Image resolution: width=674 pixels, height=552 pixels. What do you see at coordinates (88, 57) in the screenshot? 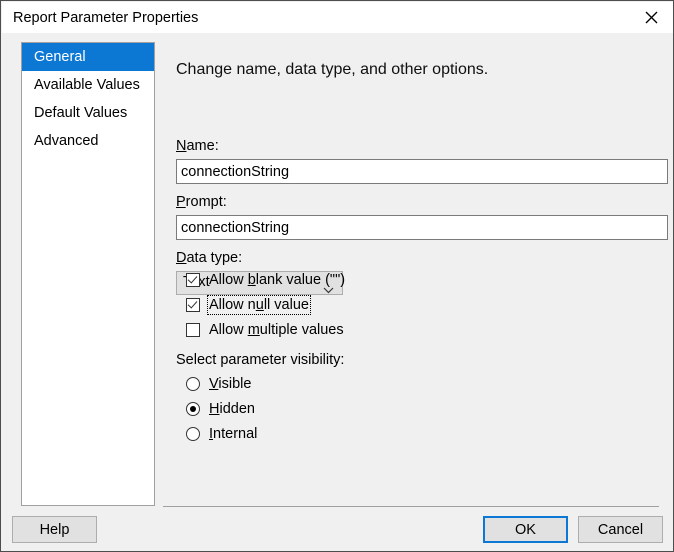
I see `sidebar-item-general: General` at bounding box center [88, 57].